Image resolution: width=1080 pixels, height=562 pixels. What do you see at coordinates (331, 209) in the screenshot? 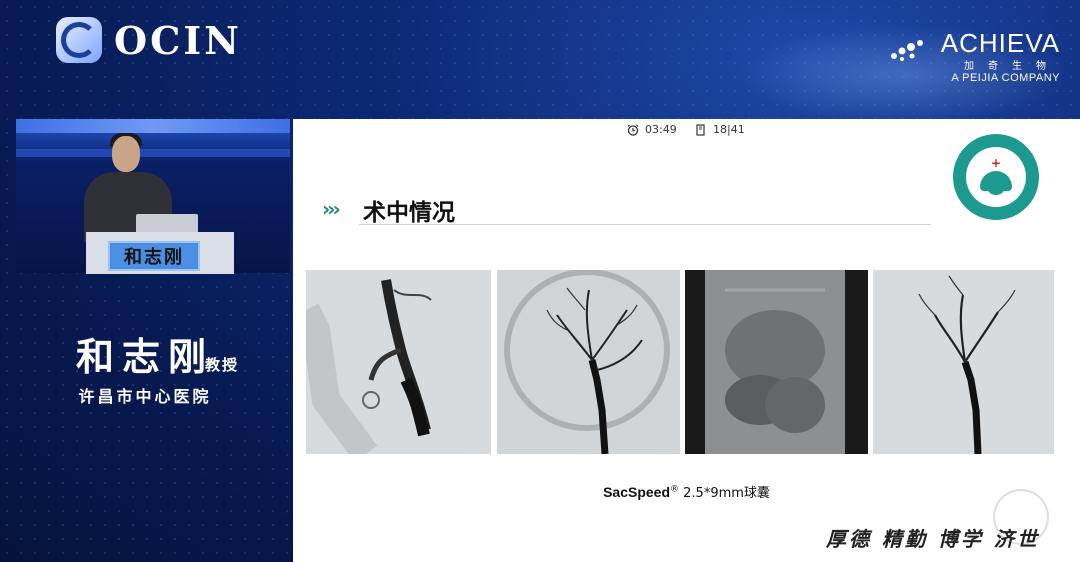
I see `section-arrows-icon: ›››` at bounding box center [331, 209].